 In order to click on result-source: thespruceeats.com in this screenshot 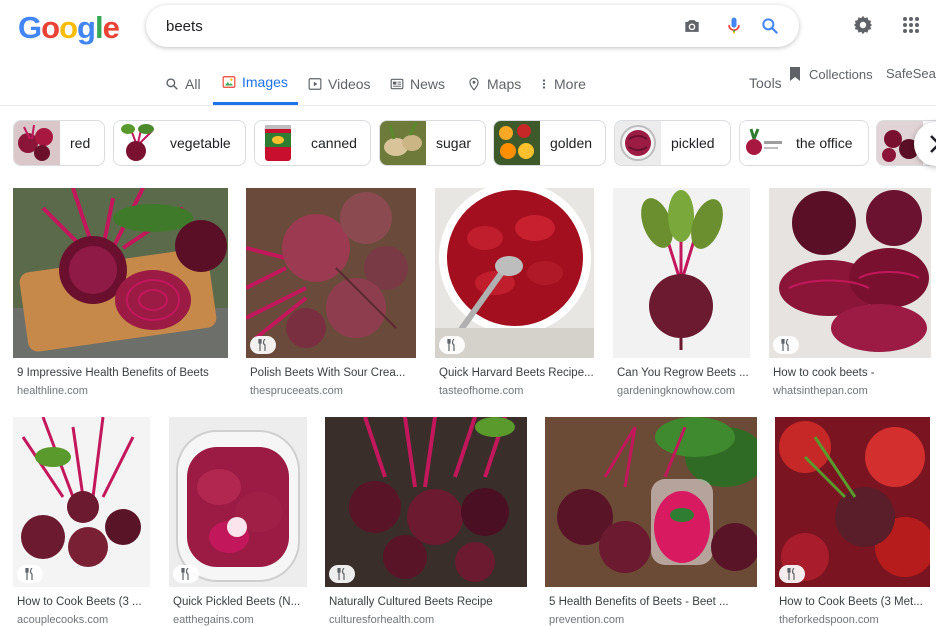, I will do `click(296, 391)`.